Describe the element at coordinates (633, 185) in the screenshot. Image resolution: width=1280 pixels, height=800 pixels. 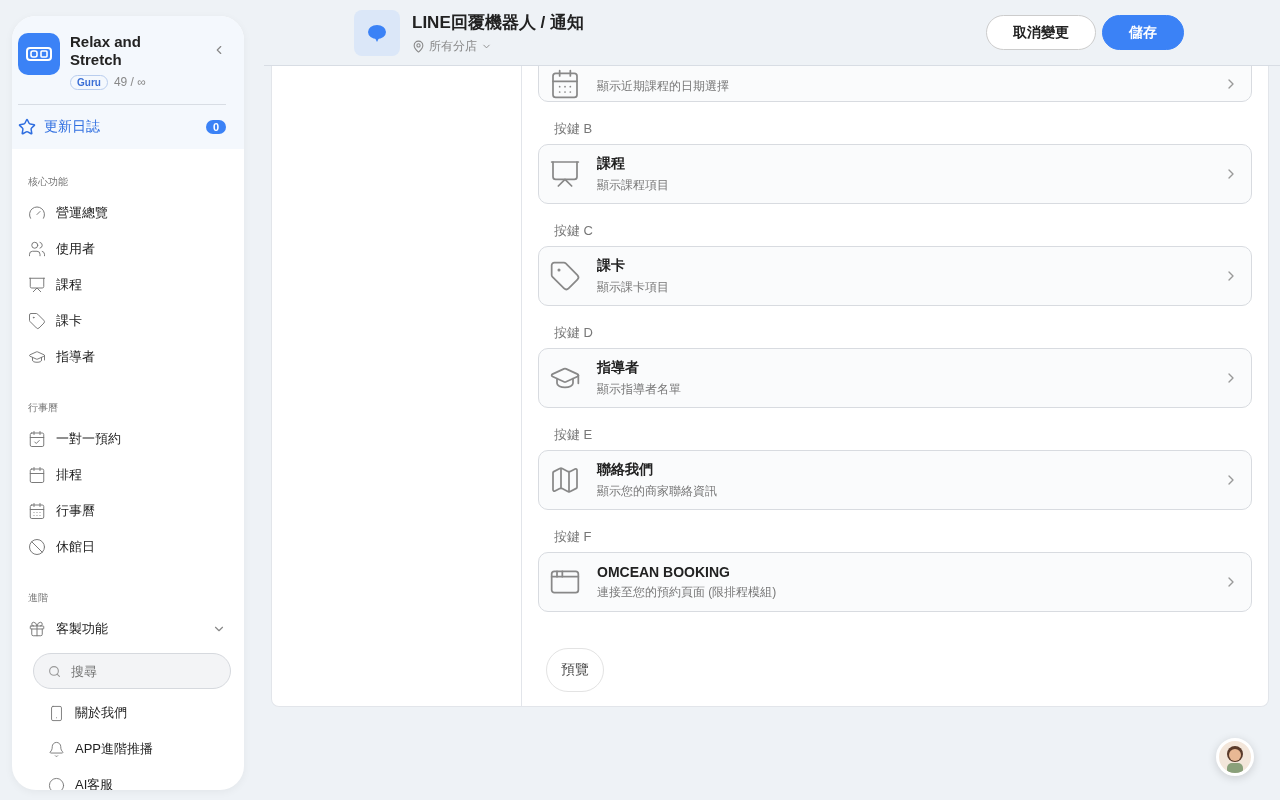
I see `card-subtitle: 顯示課程項目` at that location.